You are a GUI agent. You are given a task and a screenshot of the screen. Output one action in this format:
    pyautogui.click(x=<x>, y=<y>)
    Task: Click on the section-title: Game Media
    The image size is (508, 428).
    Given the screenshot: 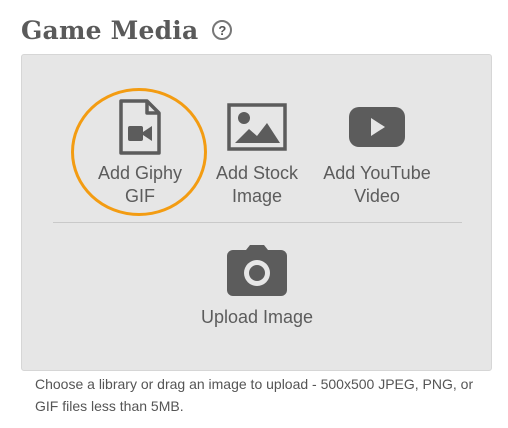 What is the action you would take?
    pyautogui.click(x=110, y=30)
    